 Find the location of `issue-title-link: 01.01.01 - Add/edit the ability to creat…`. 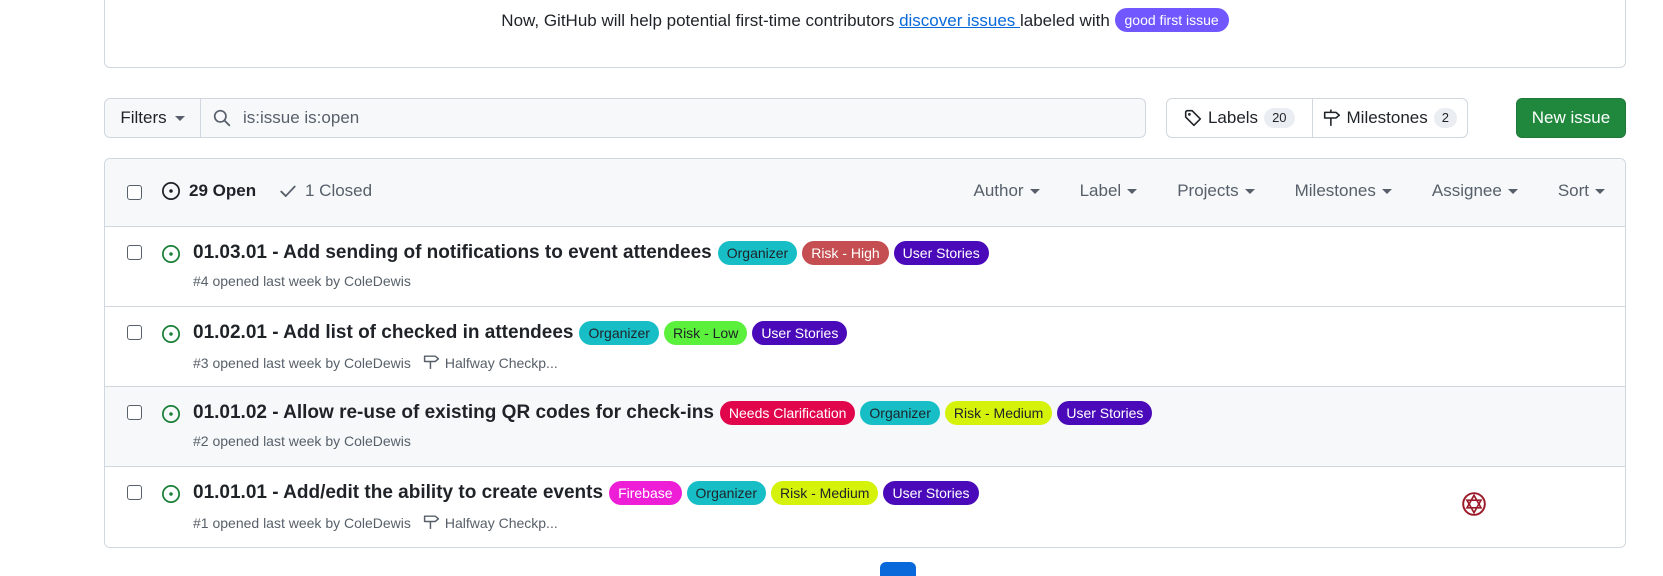

issue-title-link: 01.01.01 - Add/edit the ability to creat… is located at coordinates (398, 493).